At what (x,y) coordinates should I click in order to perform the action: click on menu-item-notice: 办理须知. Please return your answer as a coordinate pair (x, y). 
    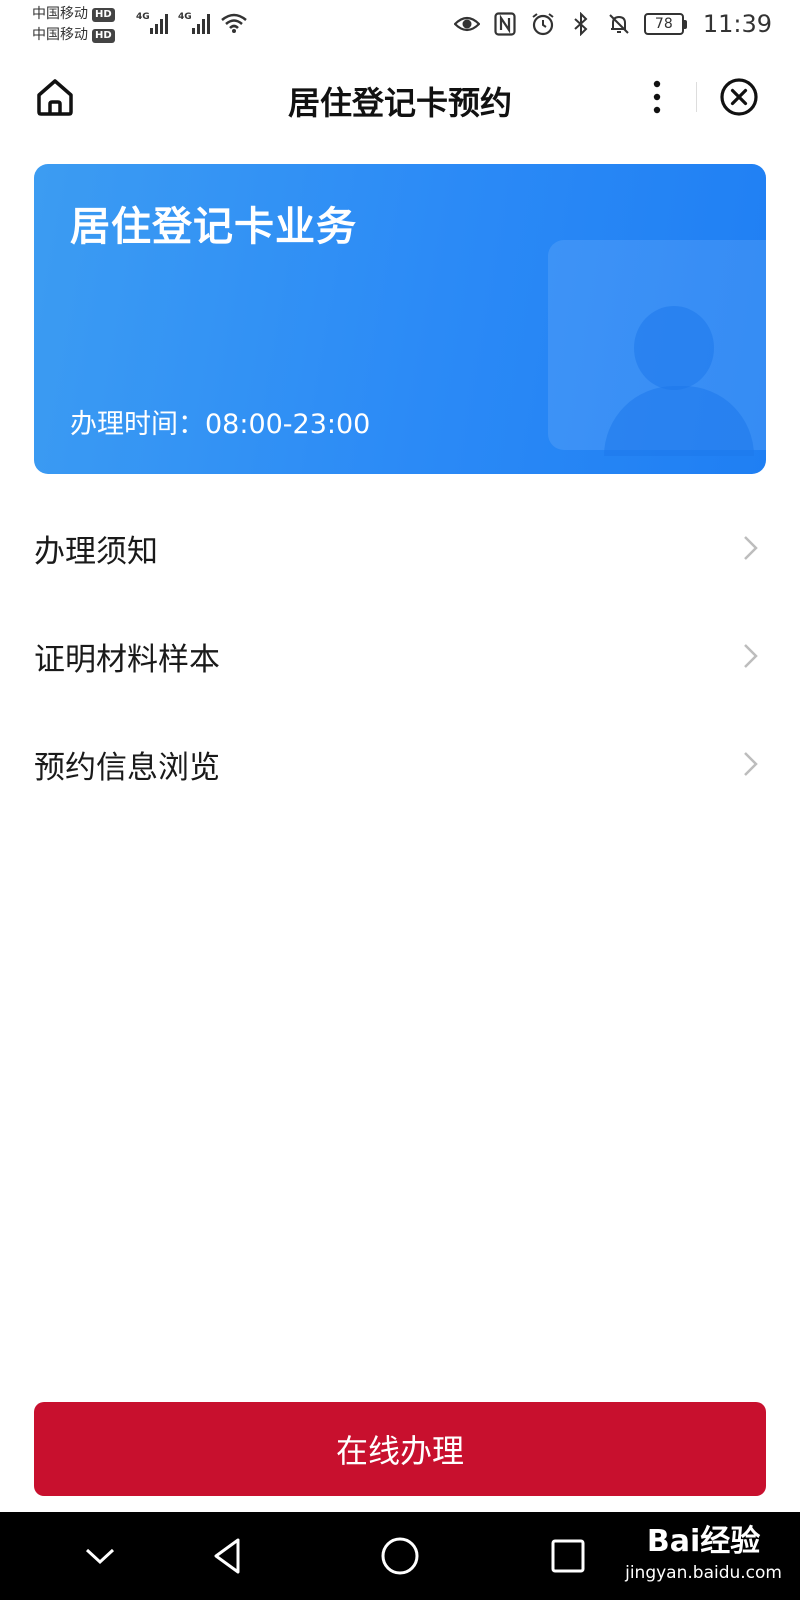
    Looking at the image, I should click on (400, 548).